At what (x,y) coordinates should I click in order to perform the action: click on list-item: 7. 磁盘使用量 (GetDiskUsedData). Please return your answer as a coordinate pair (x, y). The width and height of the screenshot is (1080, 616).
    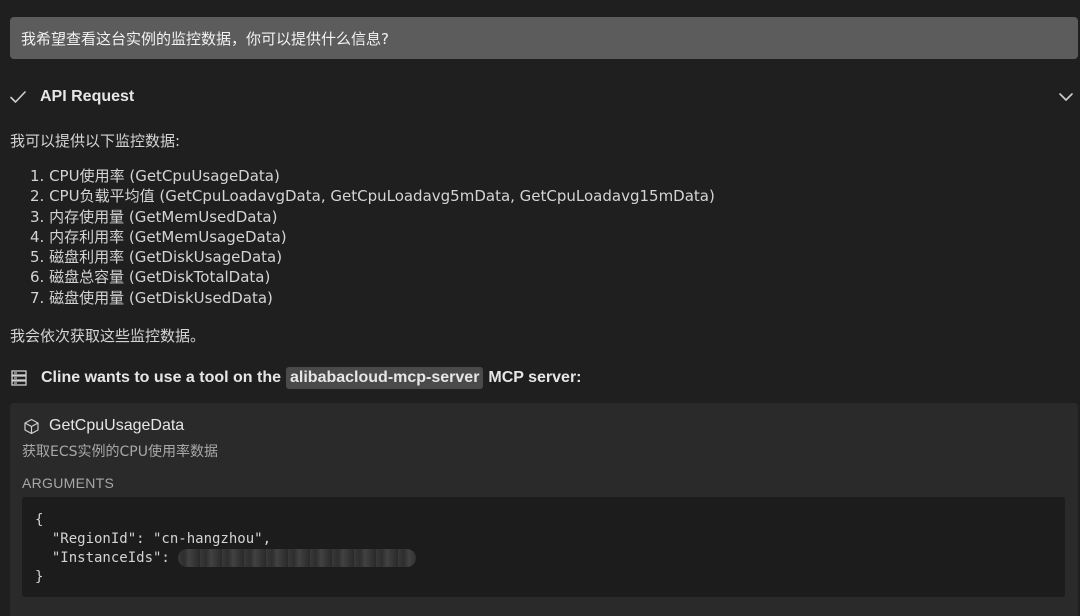
    Looking at the image, I should click on (151, 297).